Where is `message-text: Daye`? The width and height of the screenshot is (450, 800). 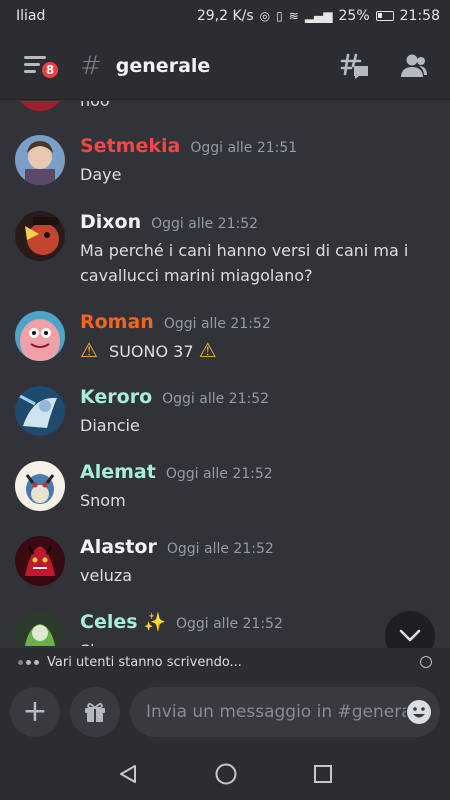
message-text: Daye is located at coordinates (101, 174).